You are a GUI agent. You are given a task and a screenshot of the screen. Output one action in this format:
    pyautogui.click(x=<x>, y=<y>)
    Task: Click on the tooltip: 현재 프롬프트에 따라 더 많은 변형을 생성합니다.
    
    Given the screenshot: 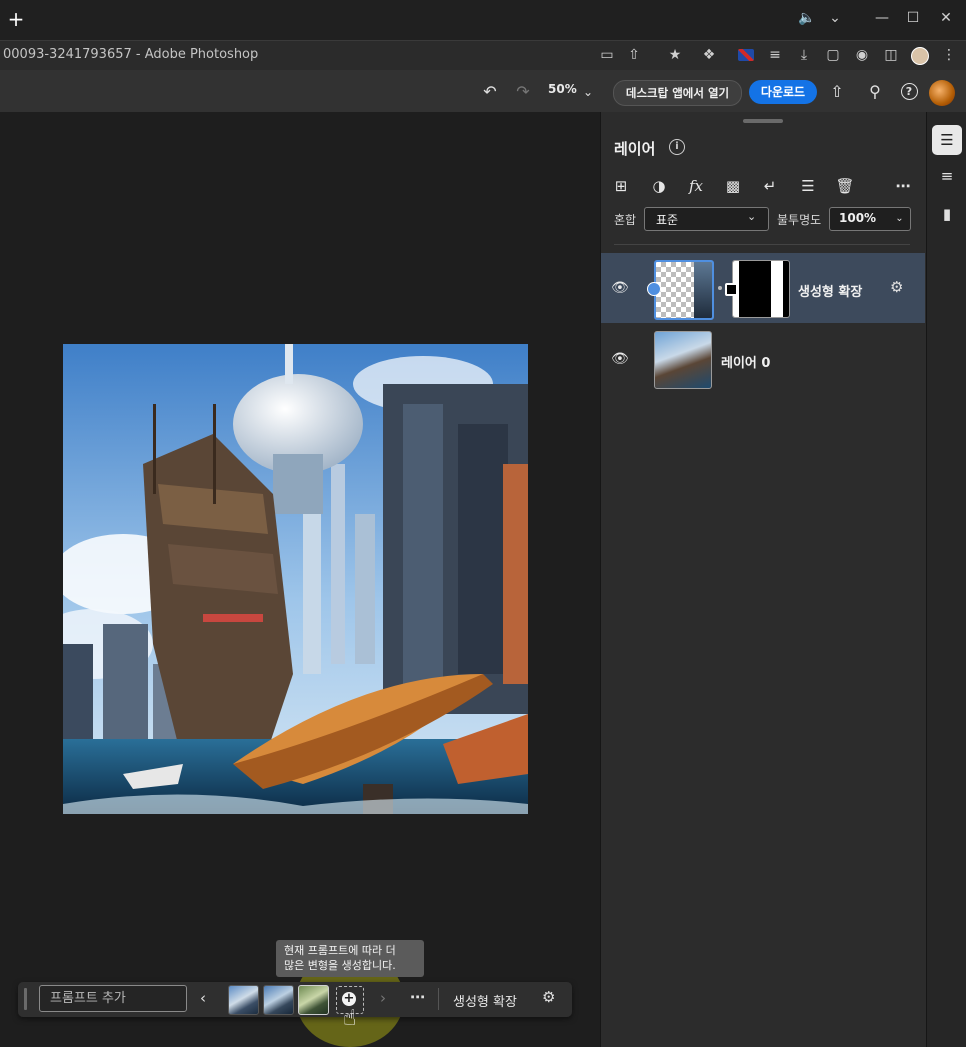 What is the action you would take?
    pyautogui.click(x=350, y=958)
    